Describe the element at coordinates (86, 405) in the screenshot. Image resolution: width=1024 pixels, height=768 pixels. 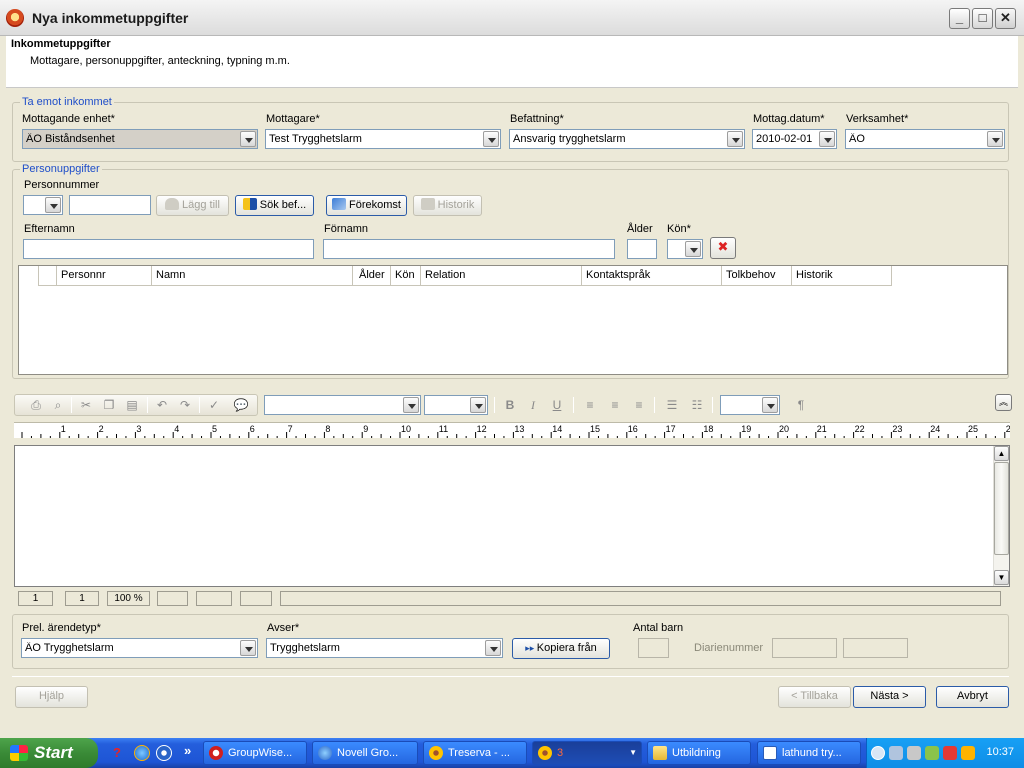
I see `cut-icon: ✂` at that location.